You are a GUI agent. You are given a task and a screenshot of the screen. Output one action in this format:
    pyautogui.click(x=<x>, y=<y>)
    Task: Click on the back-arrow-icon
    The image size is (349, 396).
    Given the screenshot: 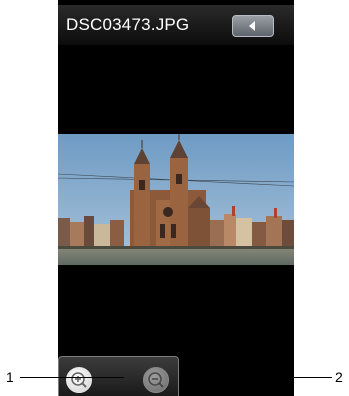 What is the action you would take?
    pyautogui.click(x=252, y=26)
    